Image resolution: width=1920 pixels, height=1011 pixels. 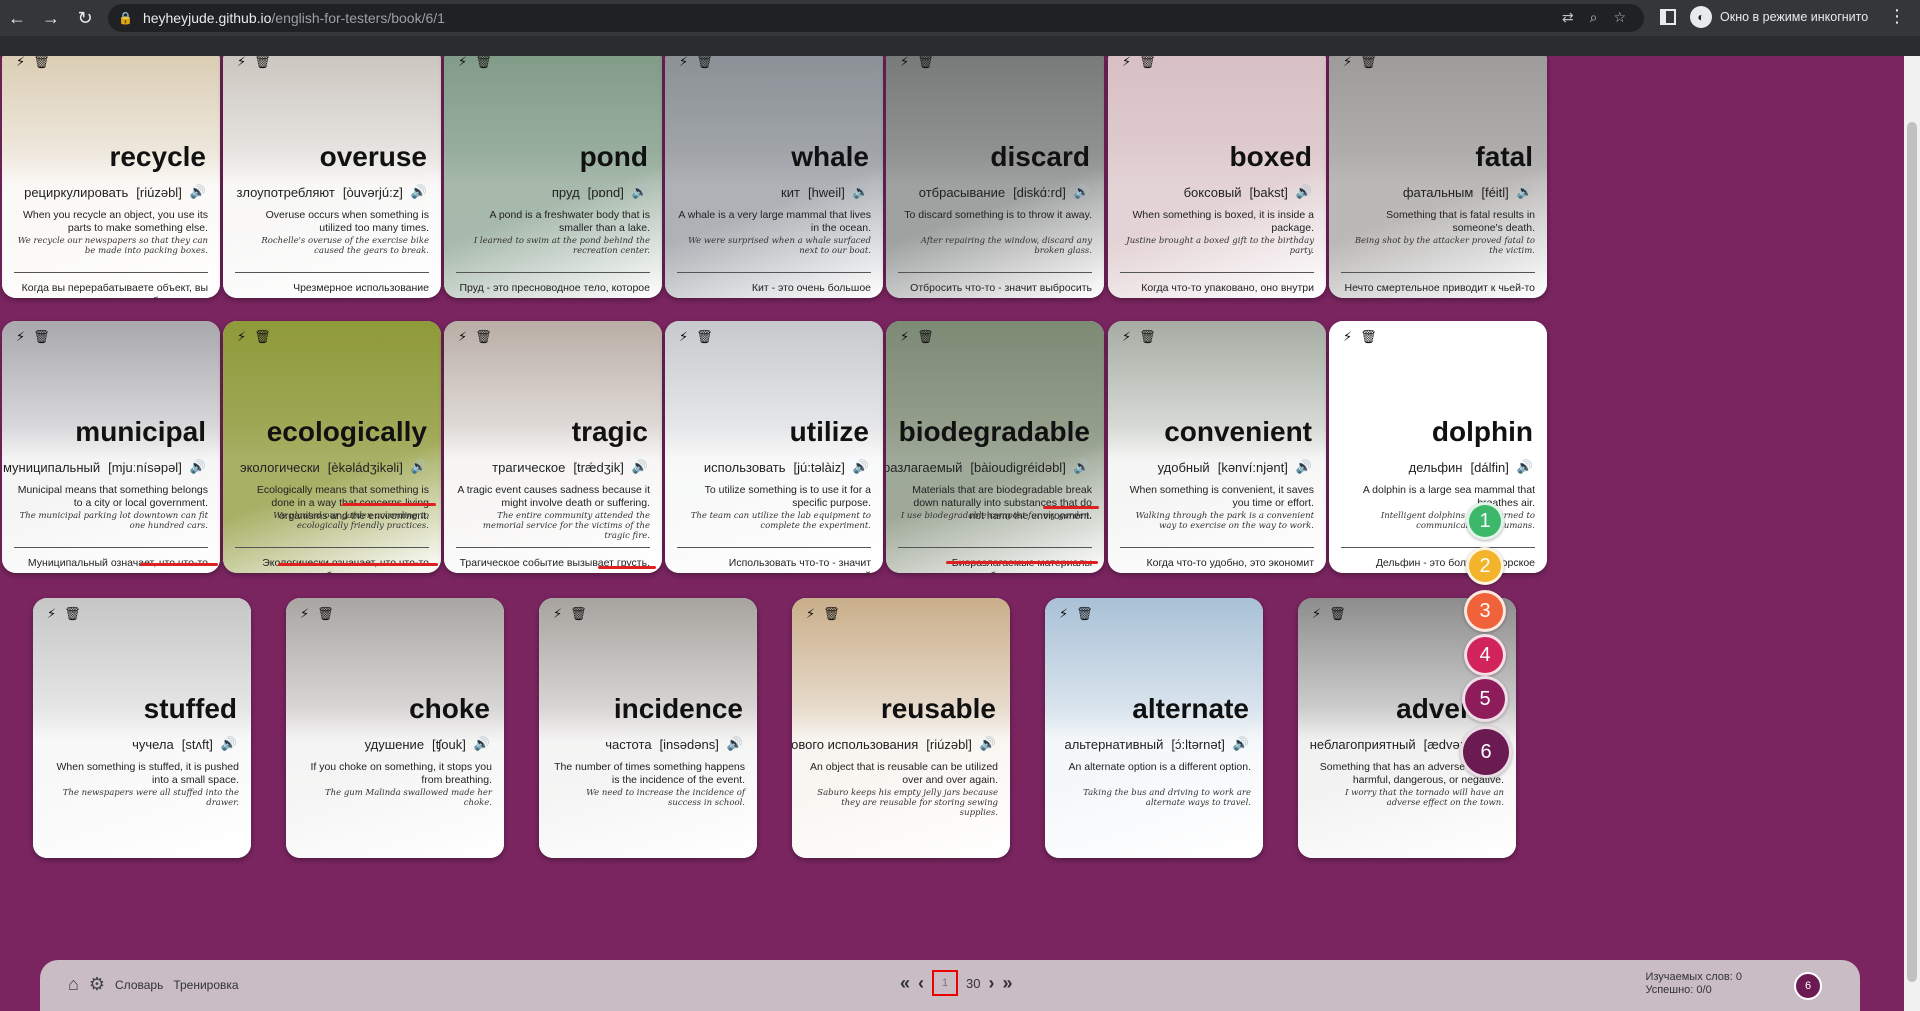 I want to click on side-panel-icon, so click(x=1668, y=17).